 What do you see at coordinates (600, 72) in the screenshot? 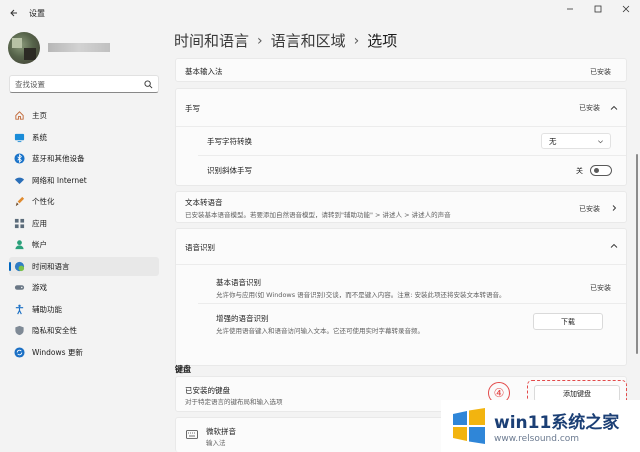
I see `basic-input-status: 已安装` at bounding box center [600, 72].